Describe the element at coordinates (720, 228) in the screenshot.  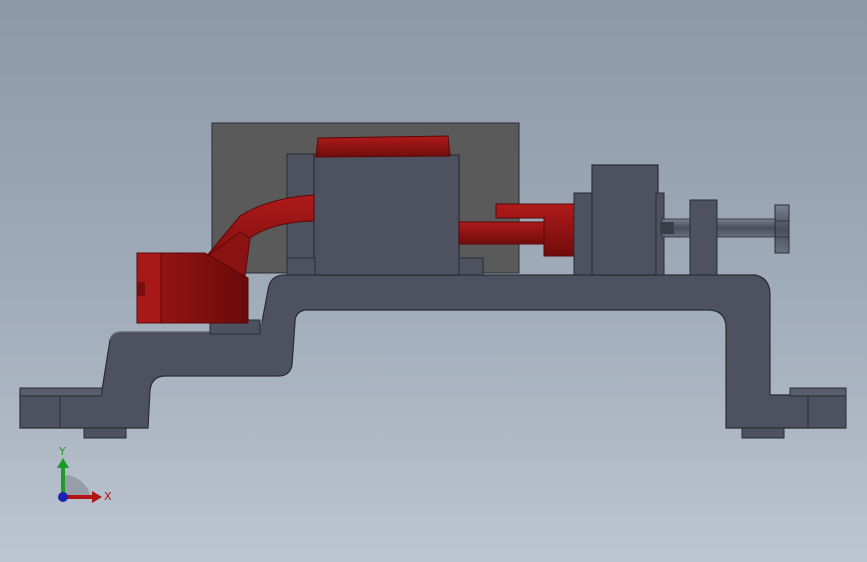
I see `adjustment-bolt-shaft` at that location.